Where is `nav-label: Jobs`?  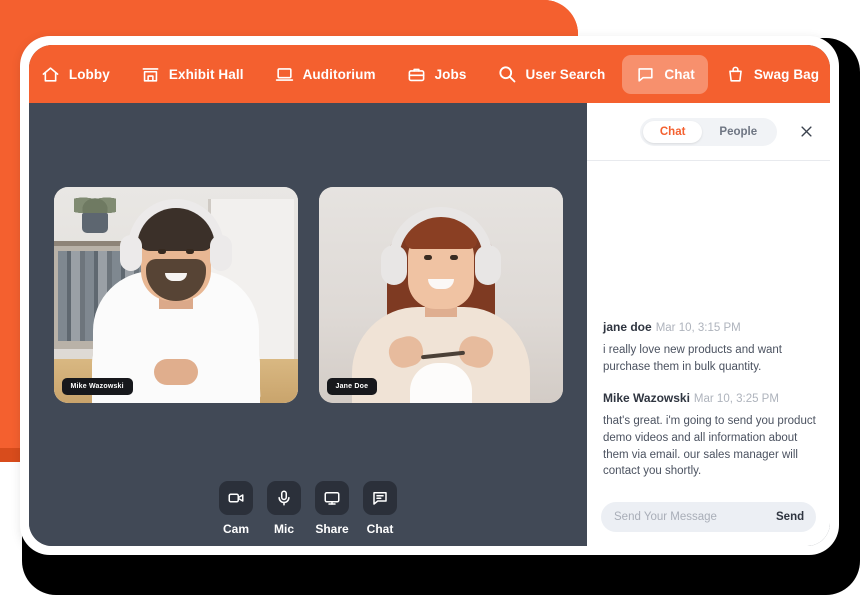 nav-label: Jobs is located at coordinates (450, 74).